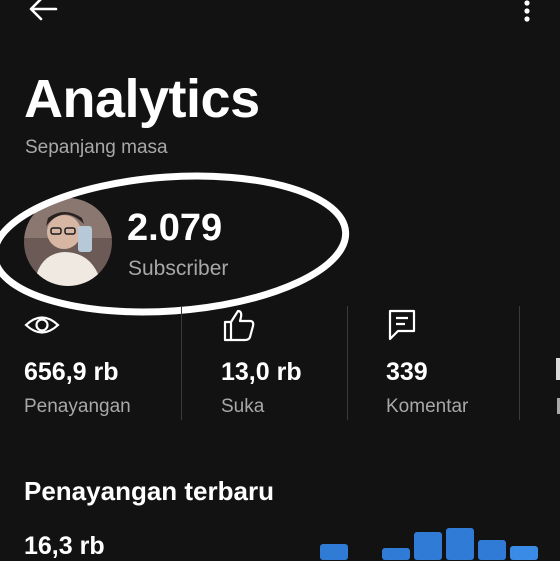  I want to click on thumbs-up-icon, so click(239, 325).